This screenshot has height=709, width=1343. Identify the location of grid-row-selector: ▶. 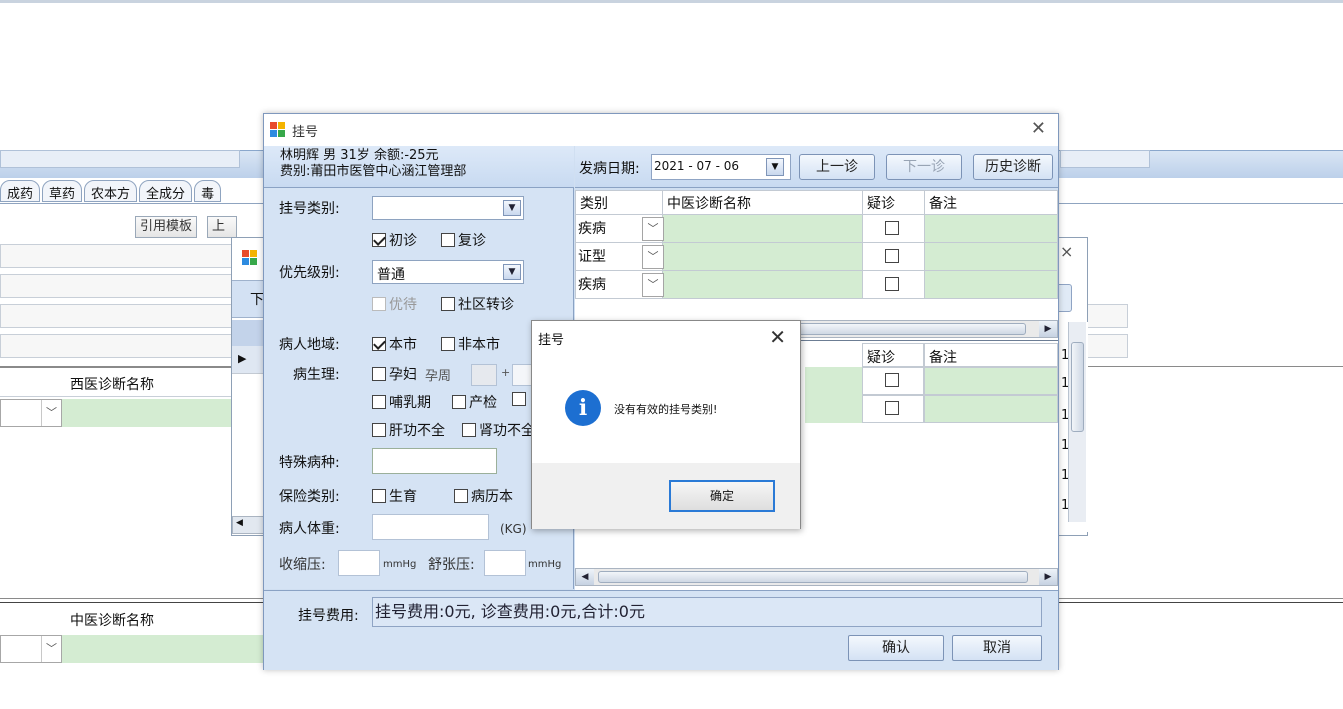
(248, 360).